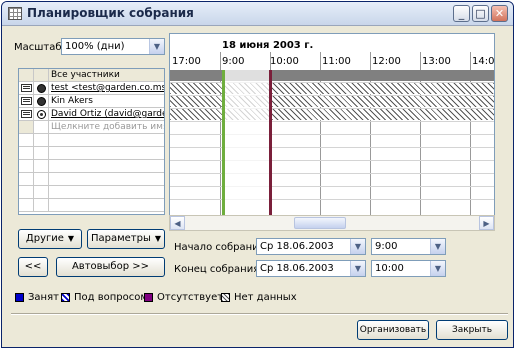 The height and width of the screenshot is (349, 515). I want to click on start-time-value: 9:00, so click(386, 246).